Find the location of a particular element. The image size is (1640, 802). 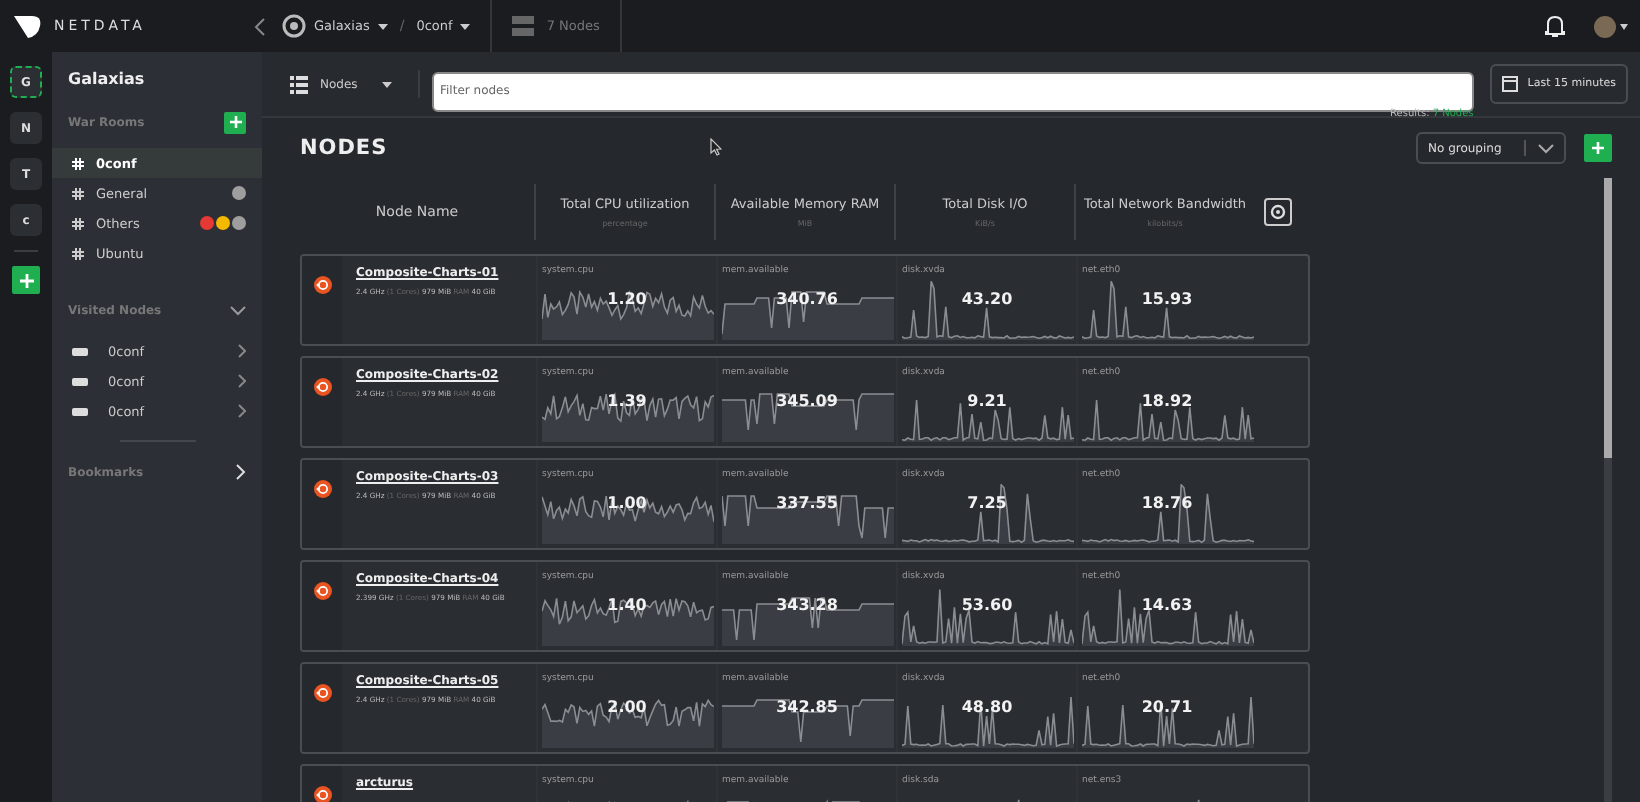

metric-value: 342.85 is located at coordinates (807, 707).